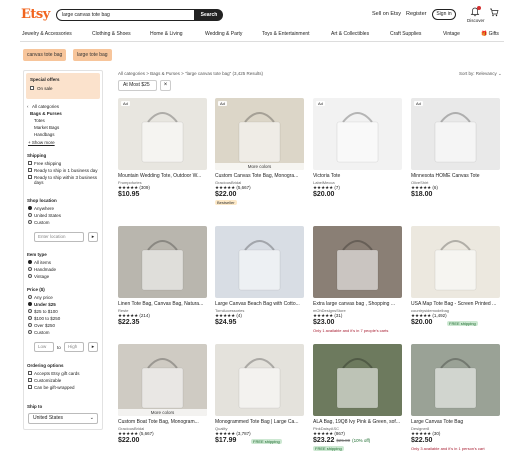 The height and width of the screenshot is (457, 524). Describe the element at coordinates (30, 262) in the screenshot. I see `item-all-radio` at that location.